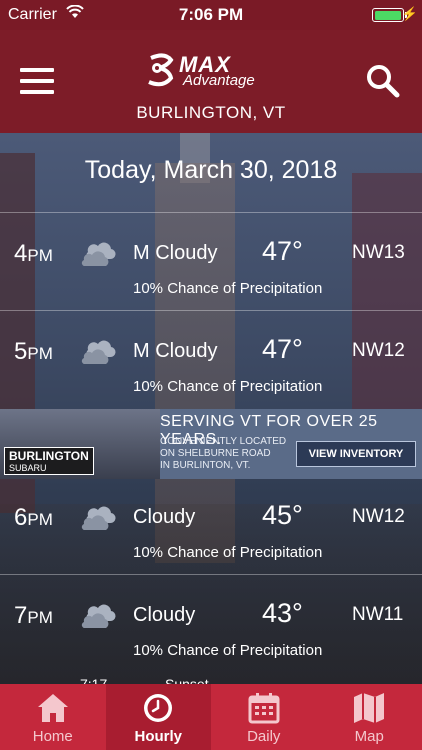 The width and height of the screenshot is (422, 750). I want to click on charging-icon: ⚡, so click(409, 13).